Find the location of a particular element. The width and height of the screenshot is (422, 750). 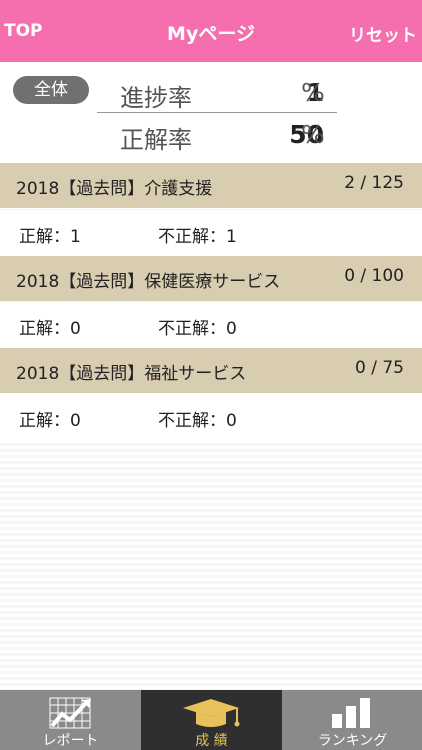

tab-ranking-label: ランキング is located at coordinates (352, 741).